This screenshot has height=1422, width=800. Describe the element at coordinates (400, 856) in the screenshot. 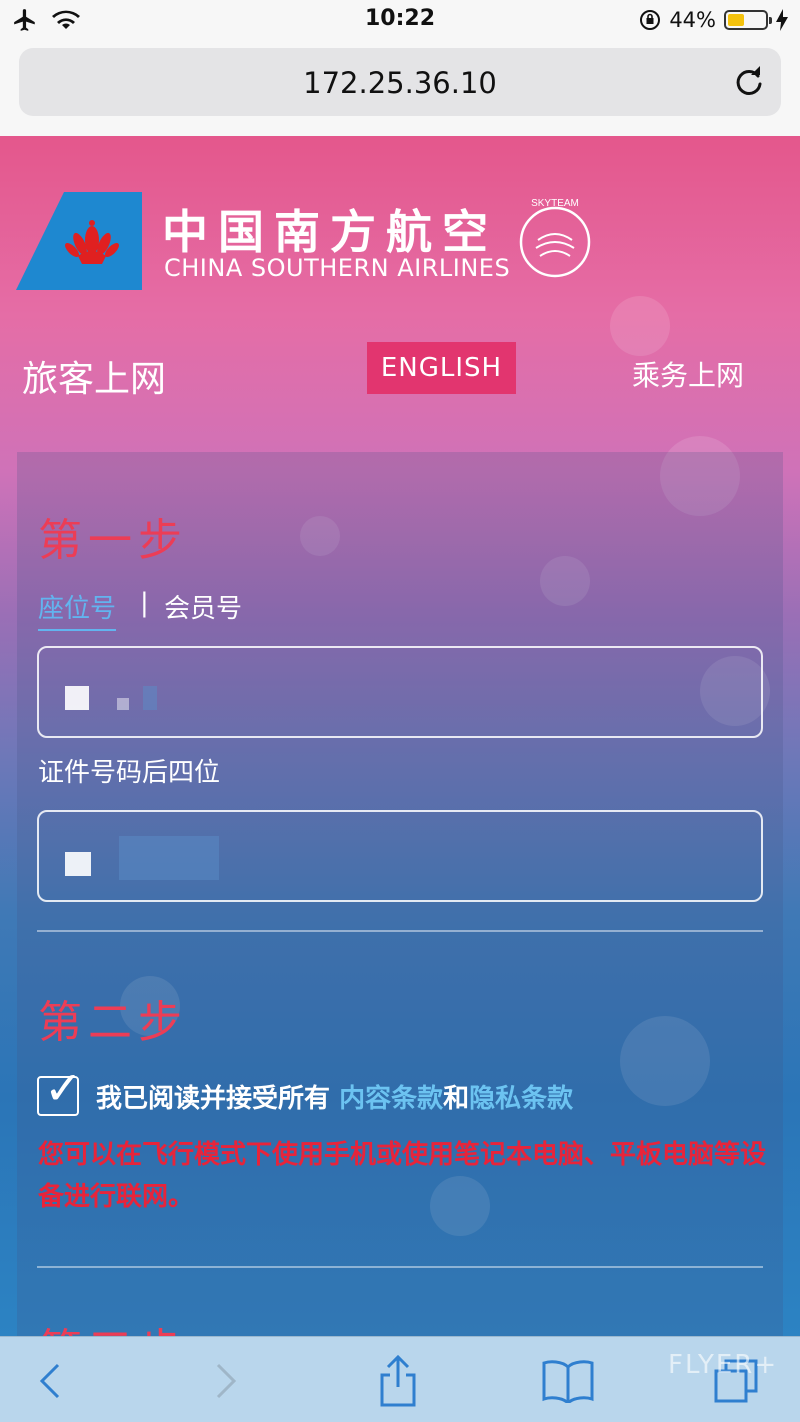

I see `id-last4-input` at that location.